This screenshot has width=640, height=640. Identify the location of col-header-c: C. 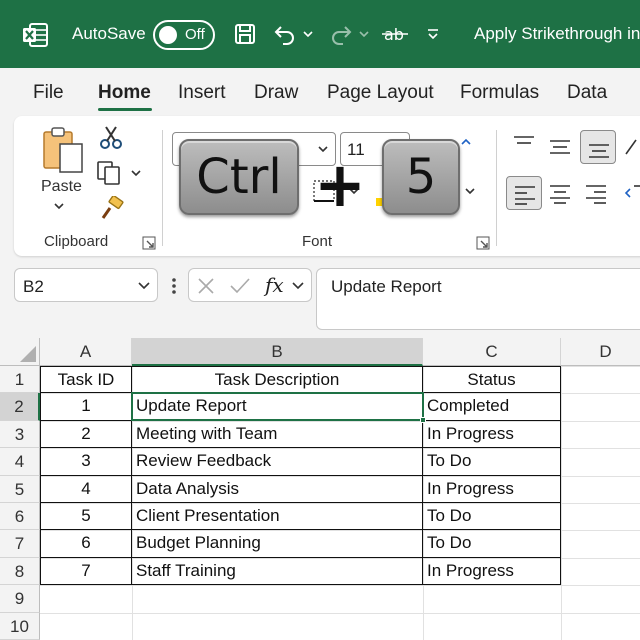
(492, 352).